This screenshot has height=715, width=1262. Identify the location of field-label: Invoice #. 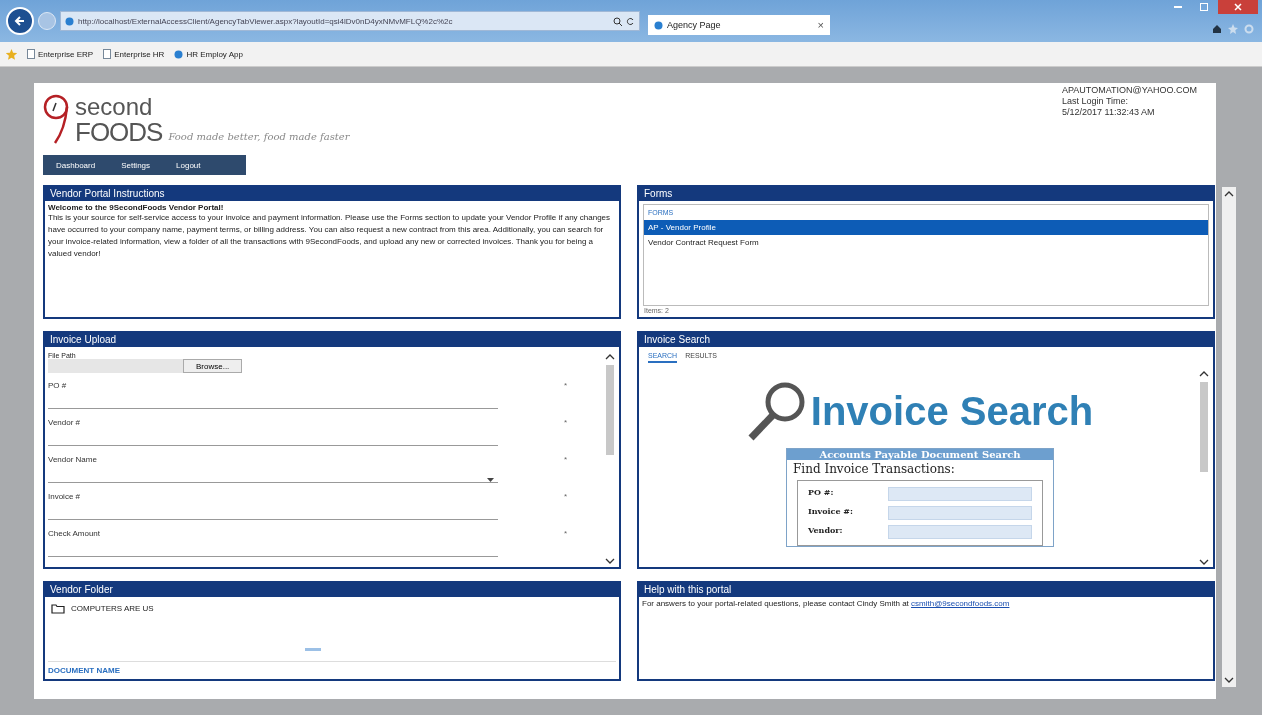
(64, 496).